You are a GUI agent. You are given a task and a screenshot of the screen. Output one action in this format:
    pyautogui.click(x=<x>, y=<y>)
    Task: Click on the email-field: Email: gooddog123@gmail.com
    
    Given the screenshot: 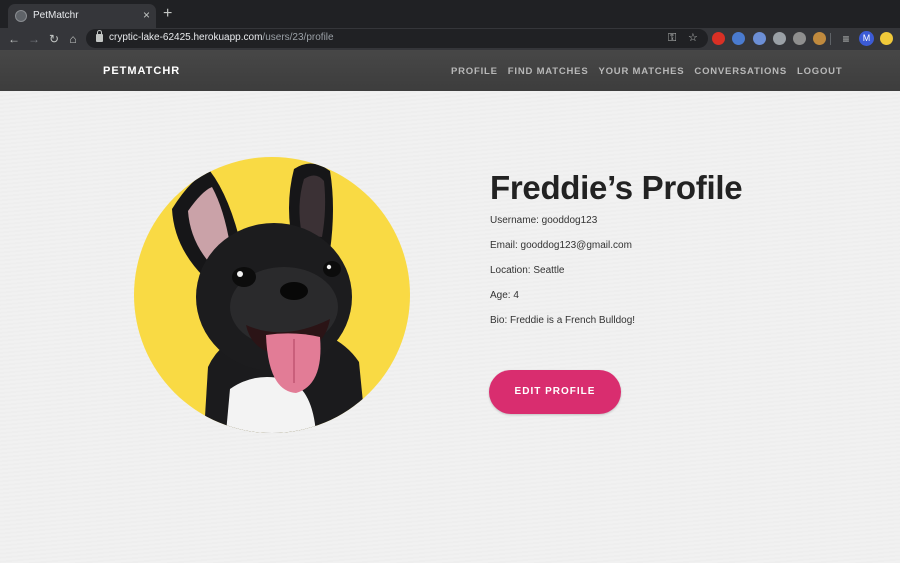 What is the action you would take?
    pyautogui.click(x=561, y=245)
    